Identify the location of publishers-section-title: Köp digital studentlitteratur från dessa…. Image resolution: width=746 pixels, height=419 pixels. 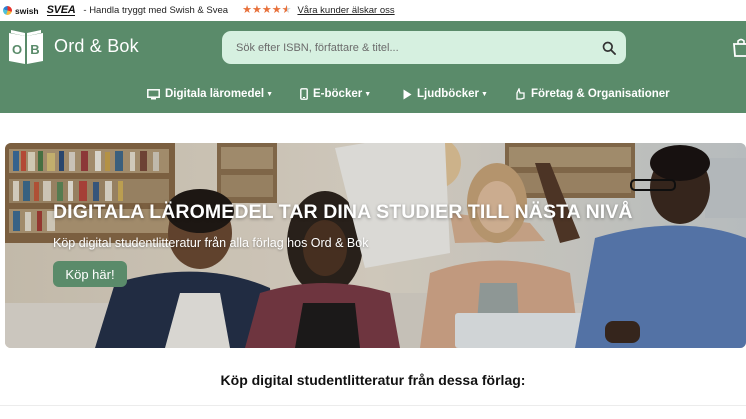
(373, 380).